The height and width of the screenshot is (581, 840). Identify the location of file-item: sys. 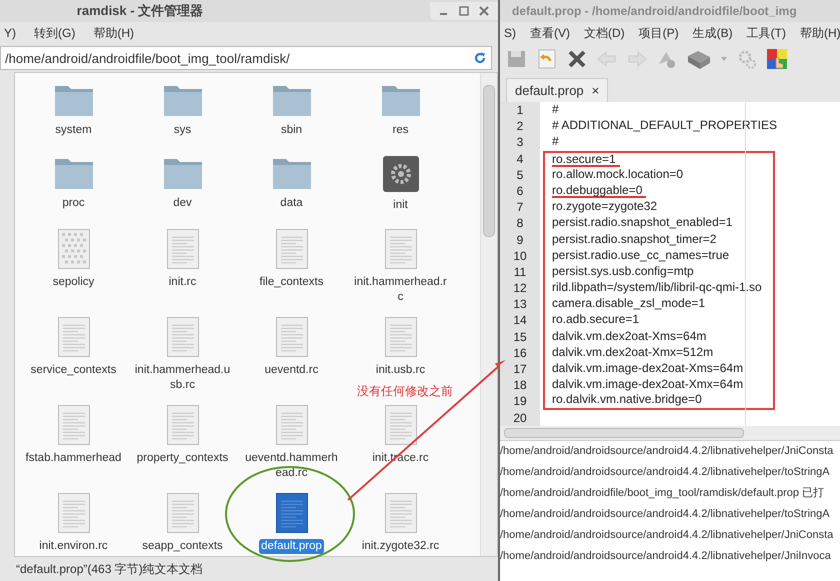
(182, 107).